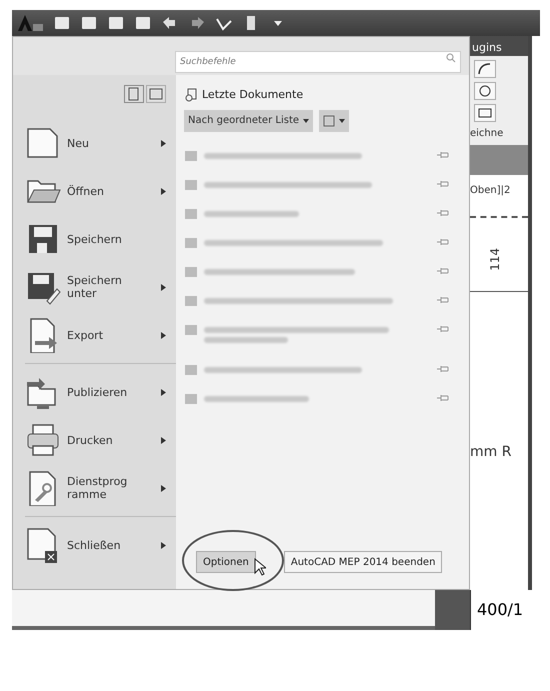  Describe the element at coordinates (95, 287) in the screenshot. I see `menu-item: Speichern unter` at that location.